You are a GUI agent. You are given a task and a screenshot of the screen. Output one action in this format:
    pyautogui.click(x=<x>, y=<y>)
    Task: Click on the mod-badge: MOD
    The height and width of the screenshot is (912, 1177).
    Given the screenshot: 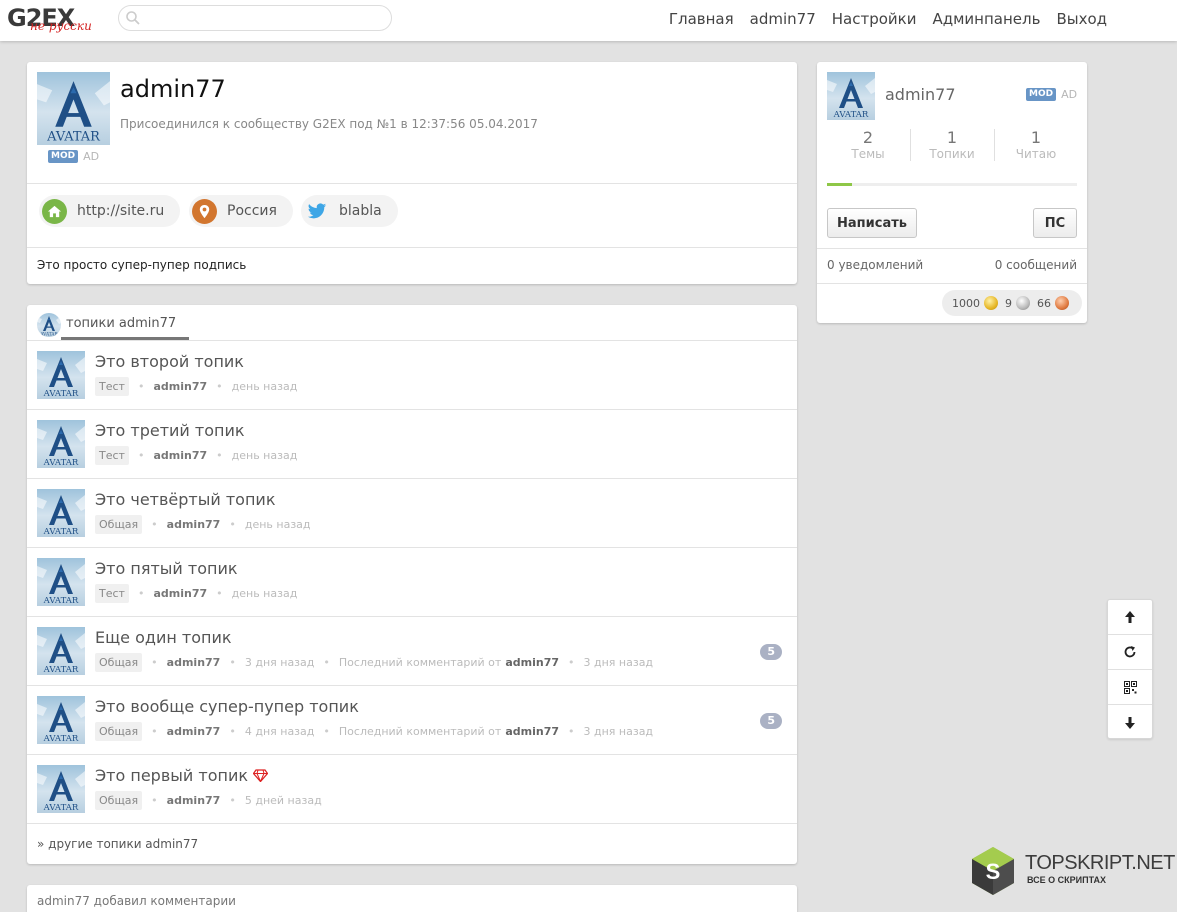 What is the action you would take?
    pyautogui.click(x=1041, y=94)
    